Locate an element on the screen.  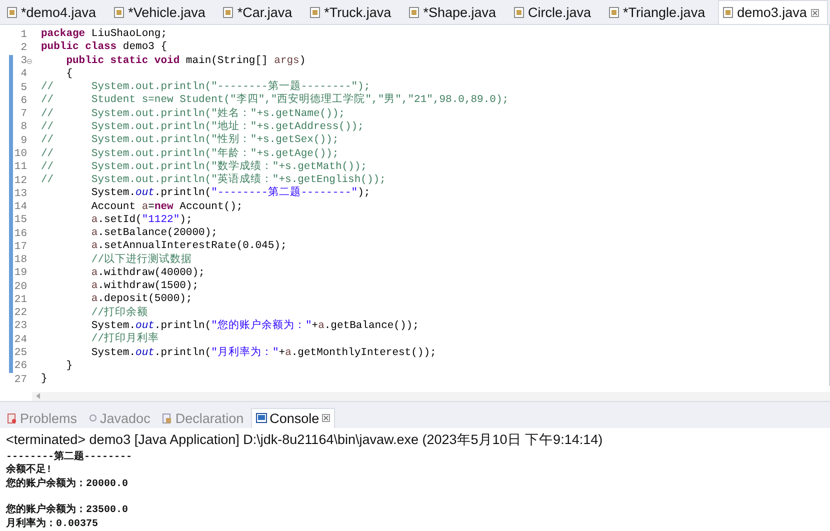
line-number: 26 is located at coordinates (20, 366).